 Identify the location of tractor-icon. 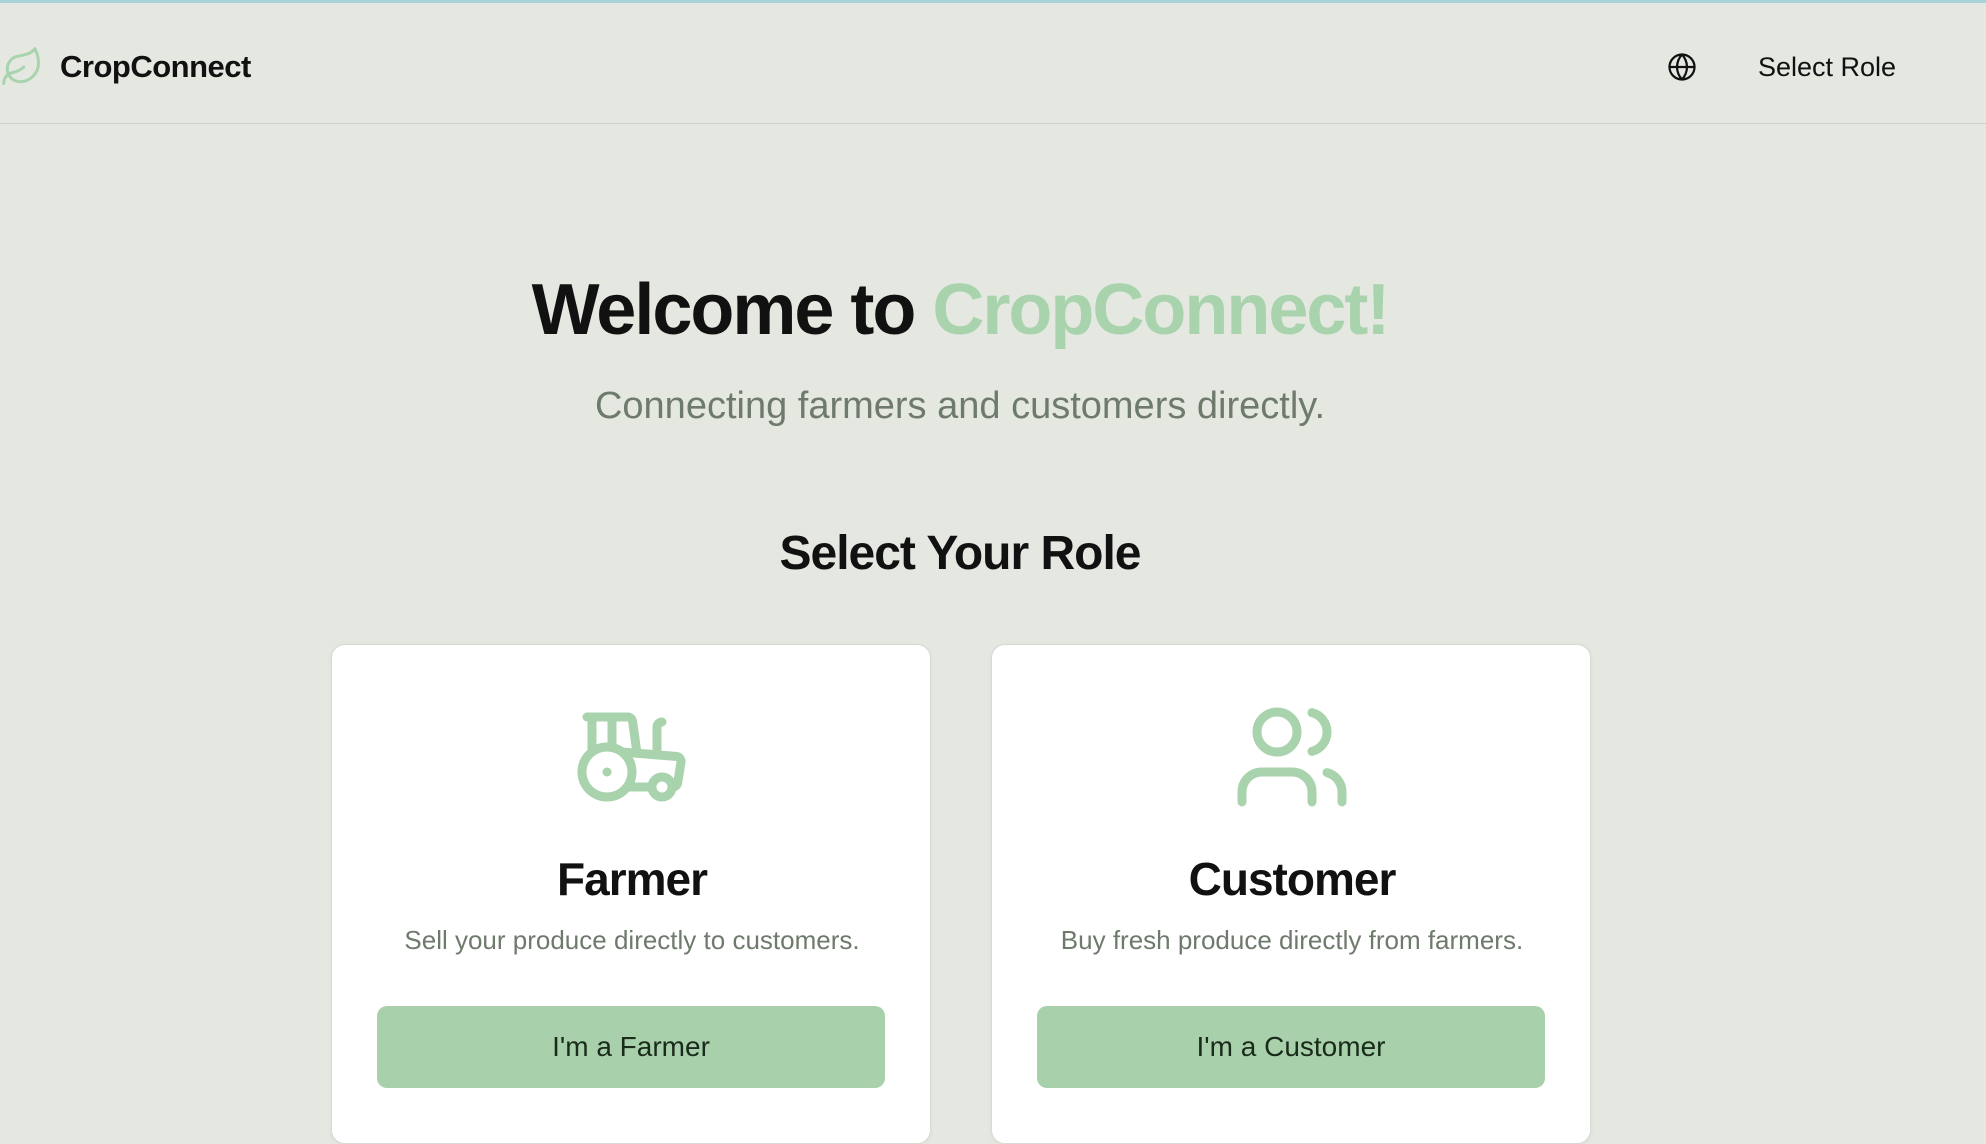
(631, 757).